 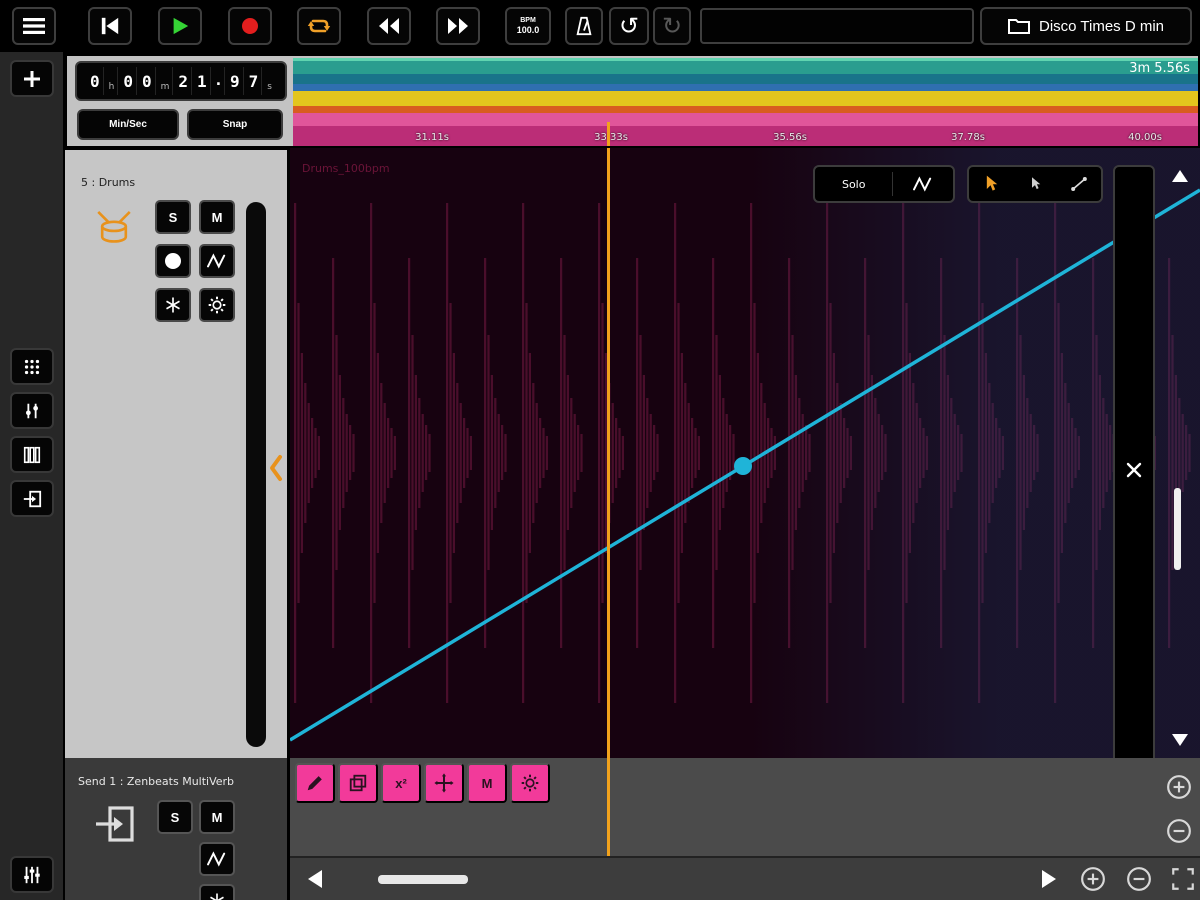 I want to click on edit-tools-group, so click(x=1035, y=184).